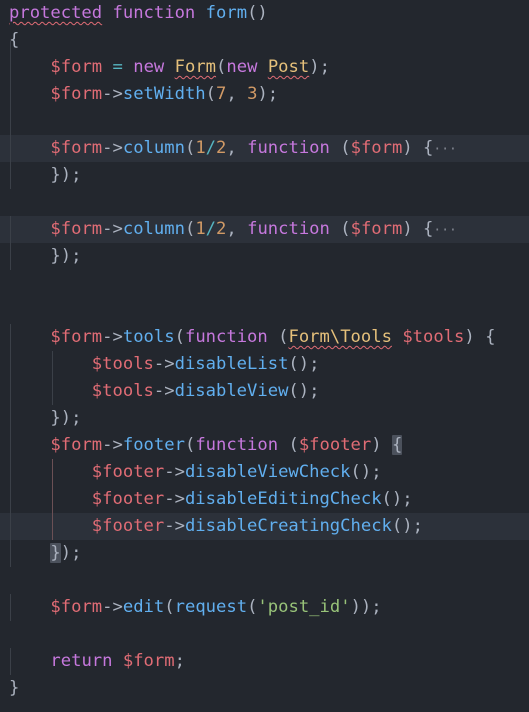 This screenshot has width=529, height=712. I want to click on code-line: $form = new Form(new Post);, so click(264, 67).